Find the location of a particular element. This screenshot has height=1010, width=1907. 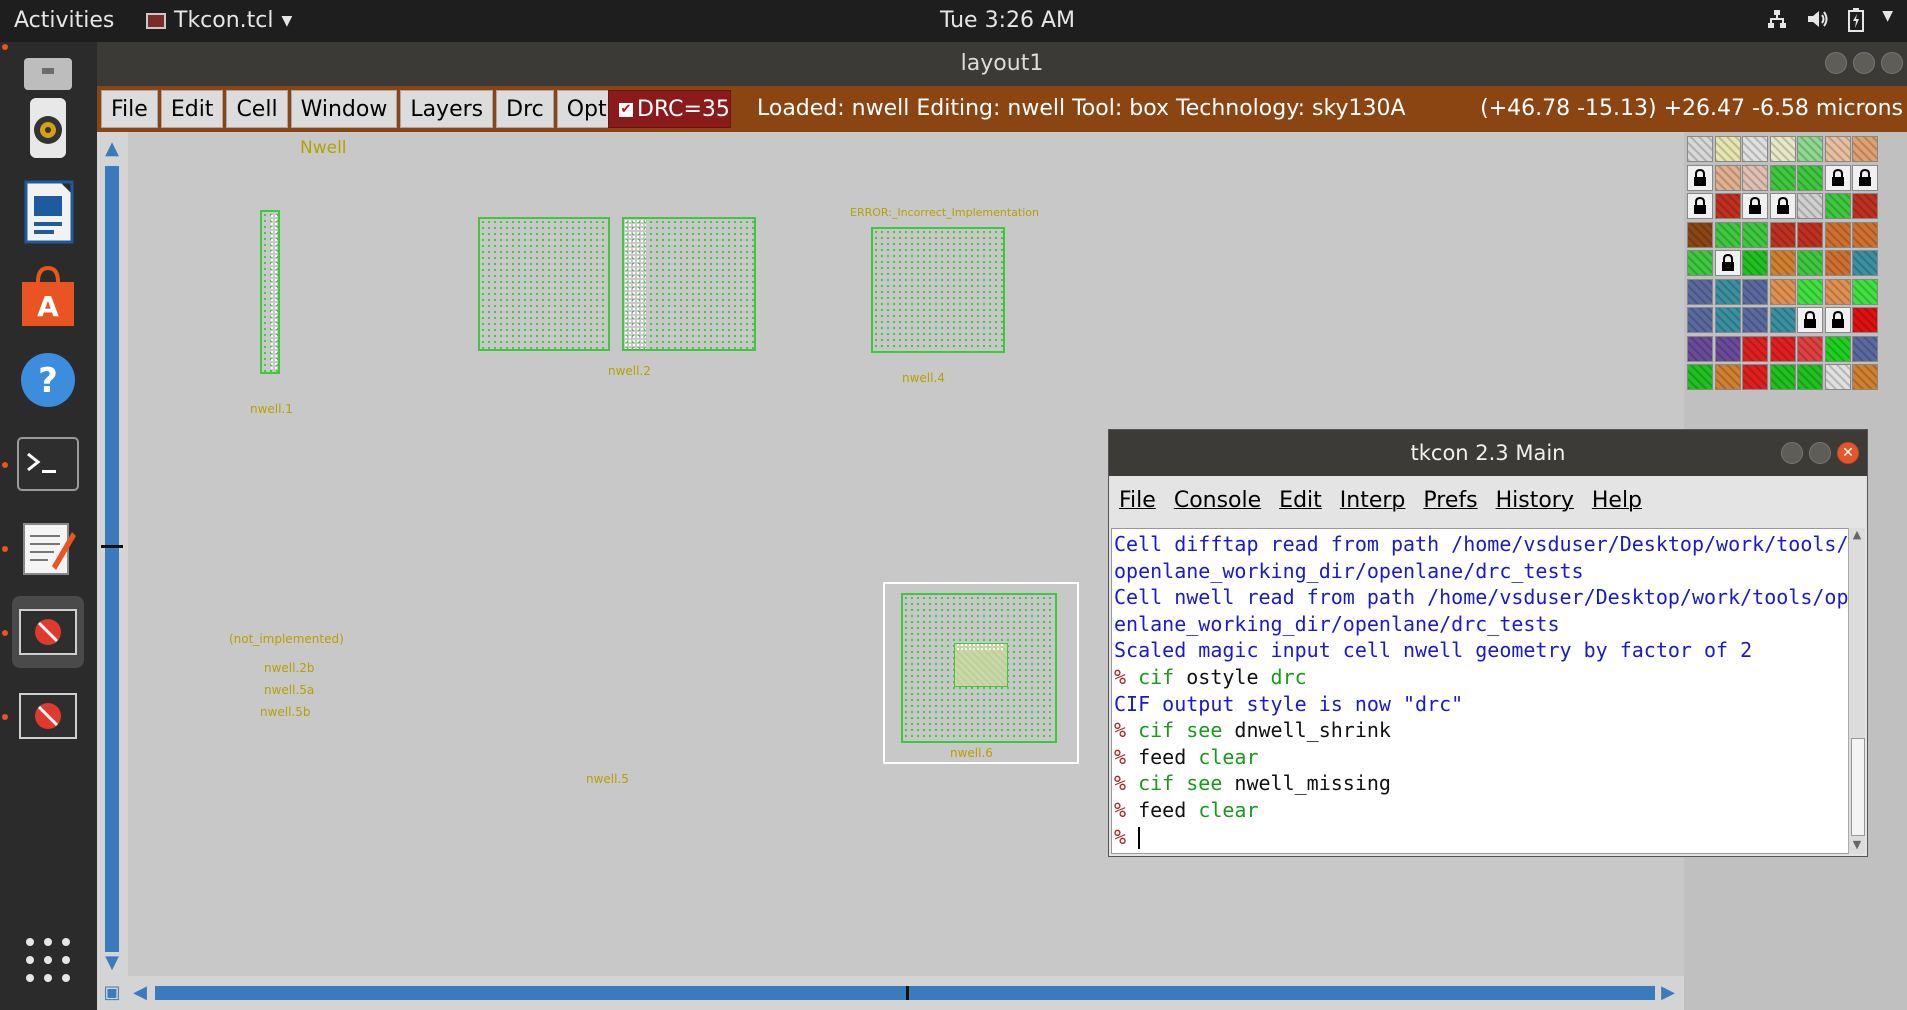

tk-menu-help: Help is located at coordinates (1617, 500).